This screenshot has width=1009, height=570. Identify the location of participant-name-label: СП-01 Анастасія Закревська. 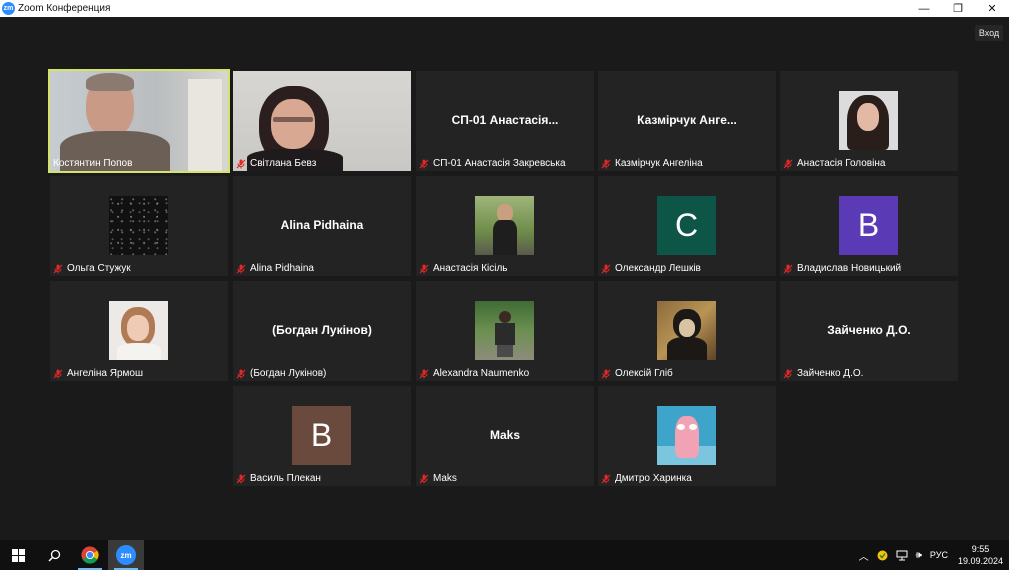
(492, 163).